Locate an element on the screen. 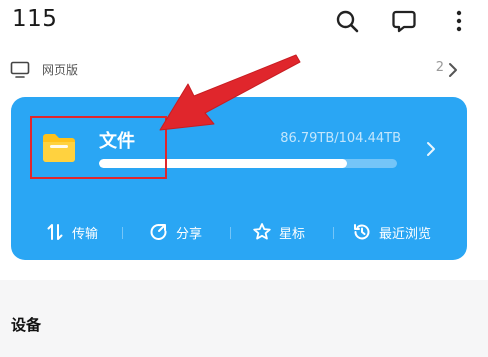  star-button: 星标 is located at coordinates (278, 232).